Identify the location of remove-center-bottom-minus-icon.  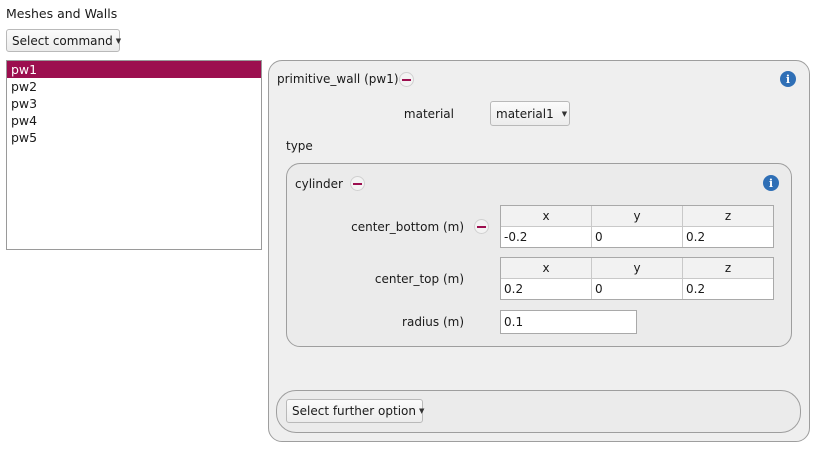
(481, 226).